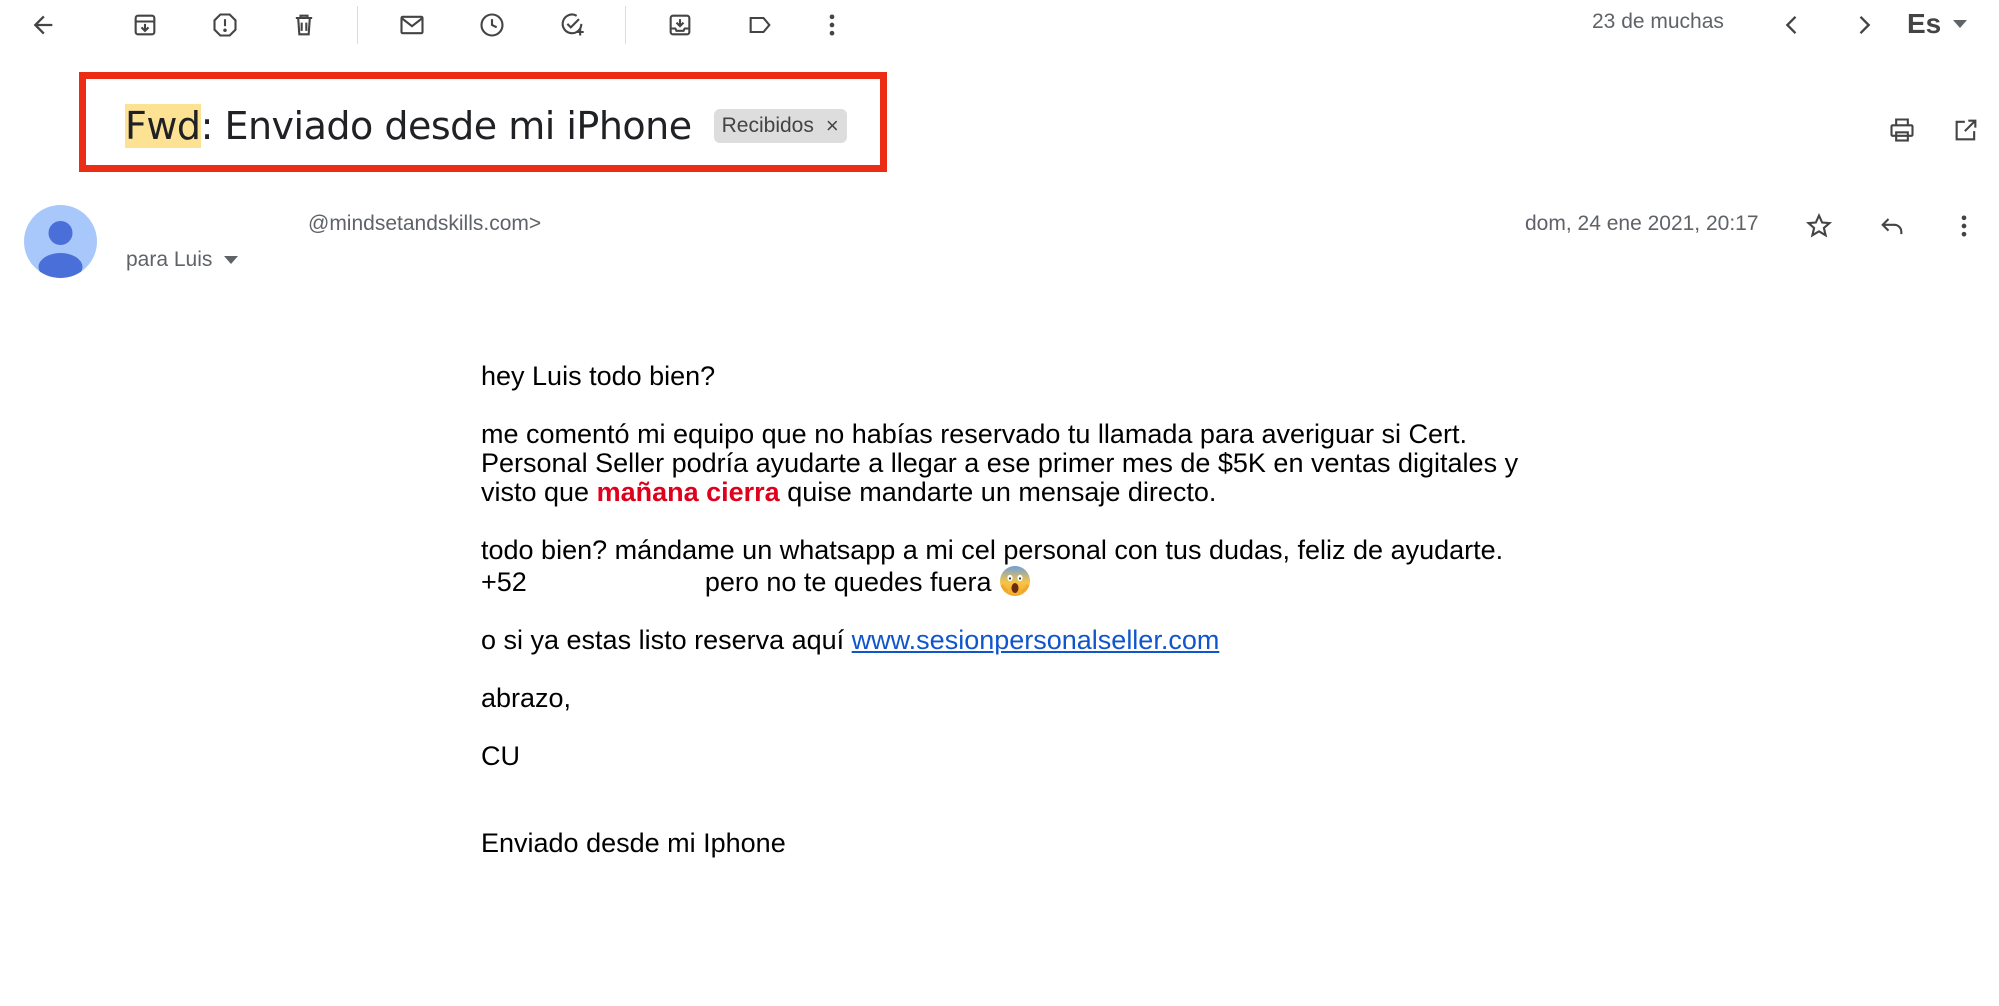 The height and width of the screenshot is (1006, 1999). What do you see at coordinates (446, 126) in the screenshot?
I see `subject-text: : Enviado desde mi iPhone` at bounding box center [446, 126].